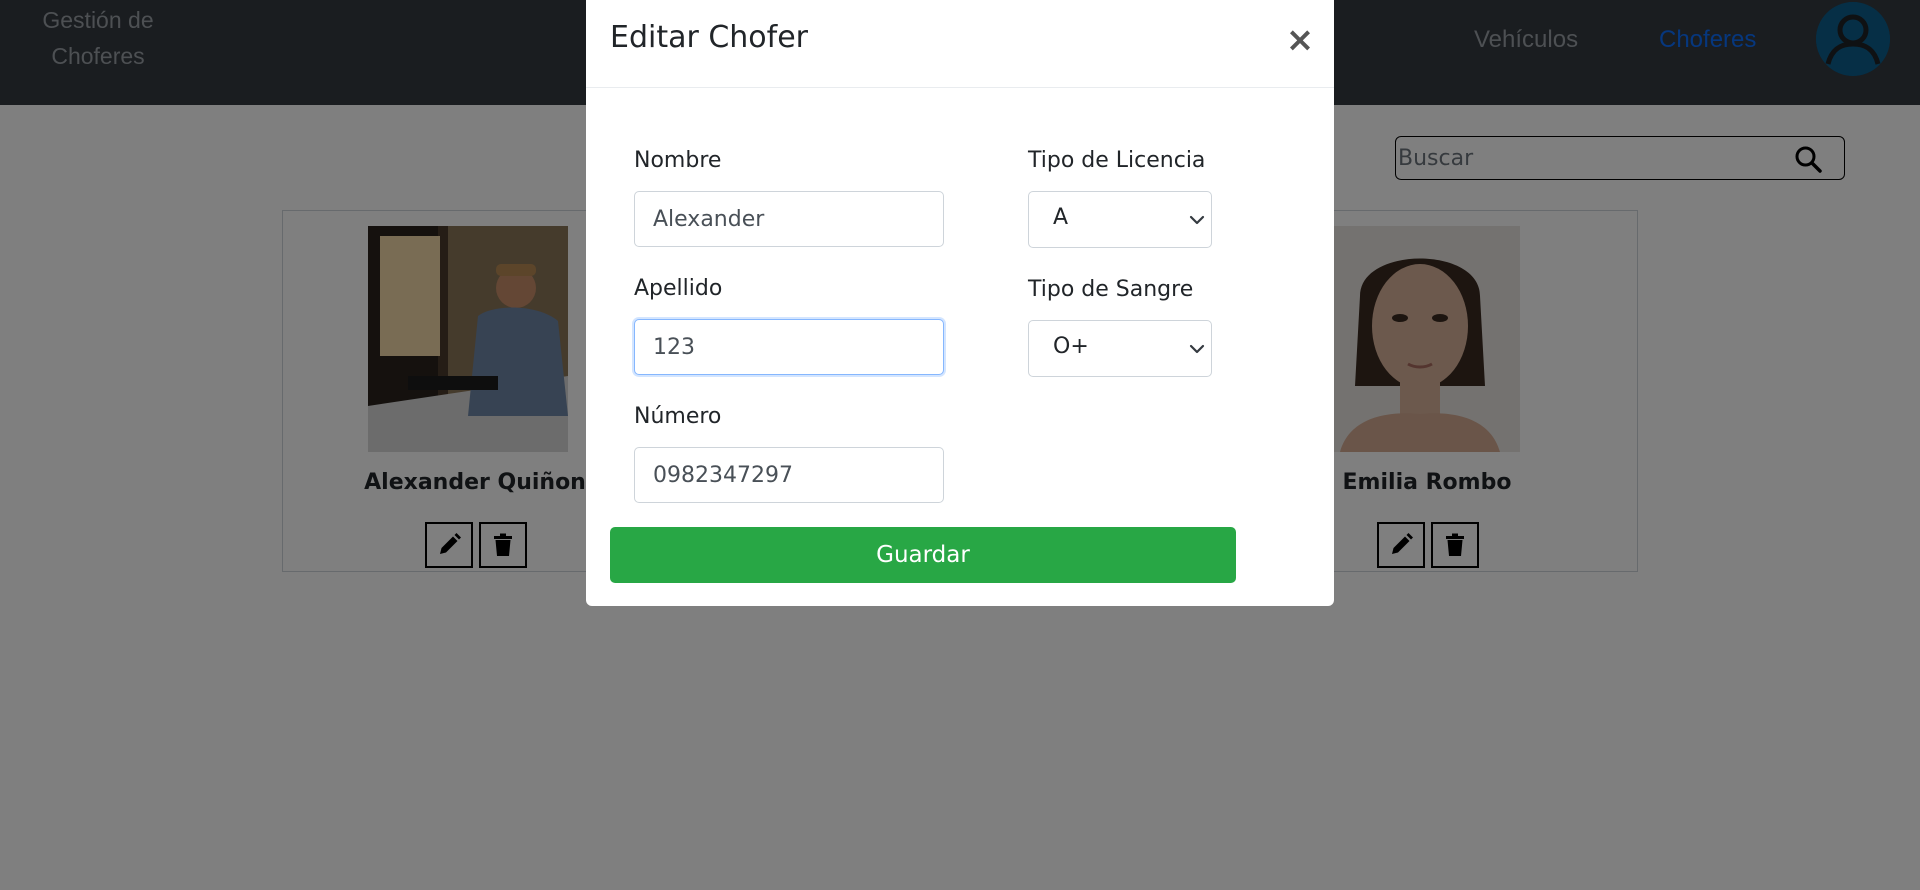 The image size is (1920, 890). I want to click on numero-label: Número, so click(678, 416).